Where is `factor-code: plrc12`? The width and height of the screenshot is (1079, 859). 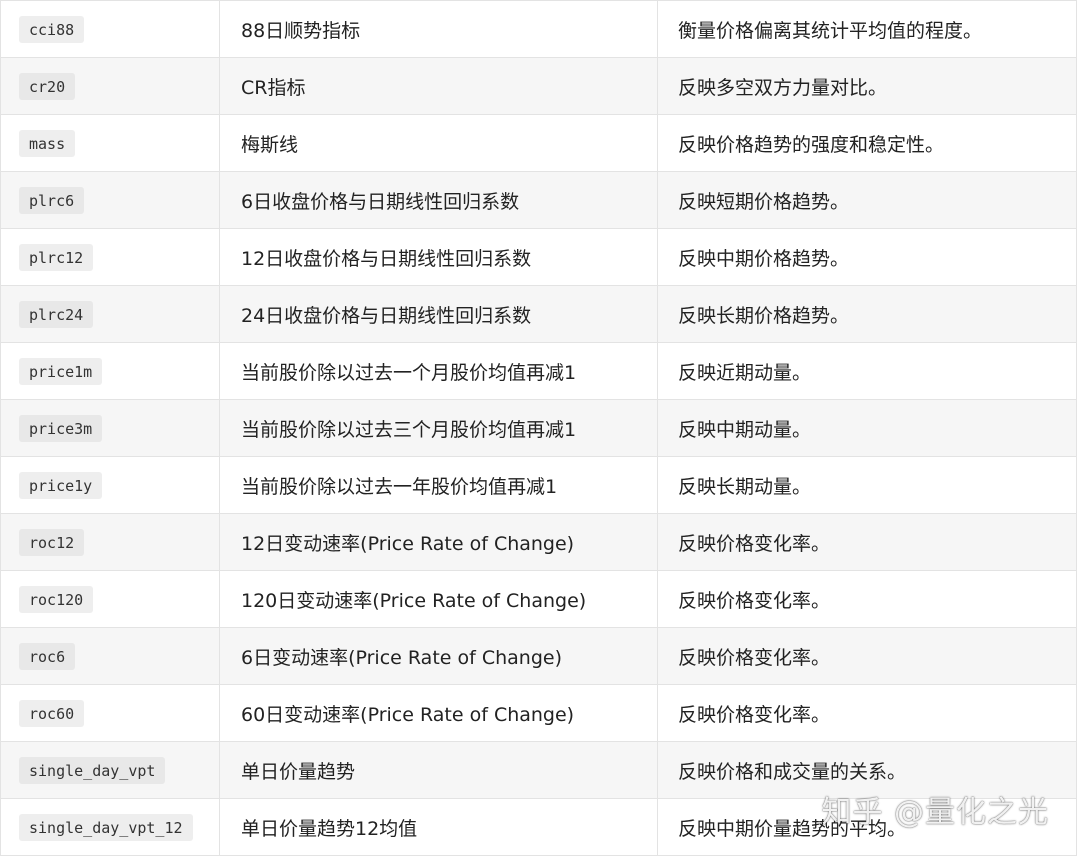
factor-code: plrc12 is located at coordinates (56, 257).